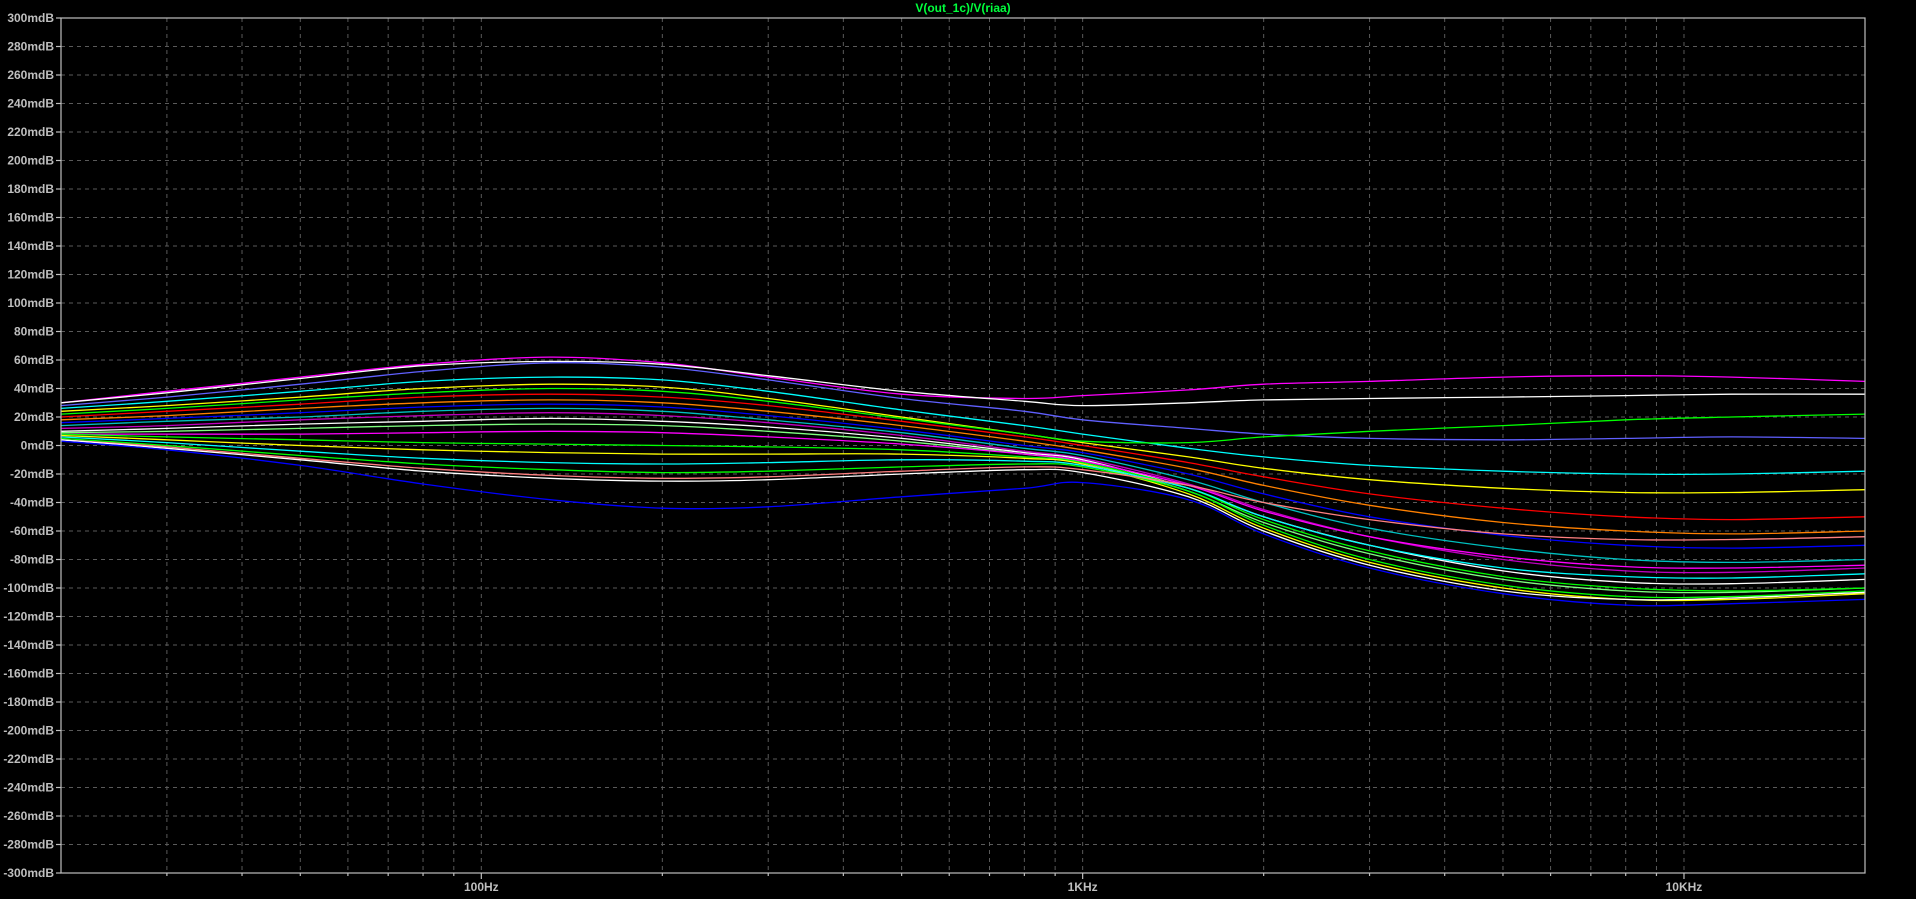 This screenshot has width=1916, height=899. Describe the element at coordinates (34, 332) in the screenshot. I see `y-tick-label: 80mdB` at that location.